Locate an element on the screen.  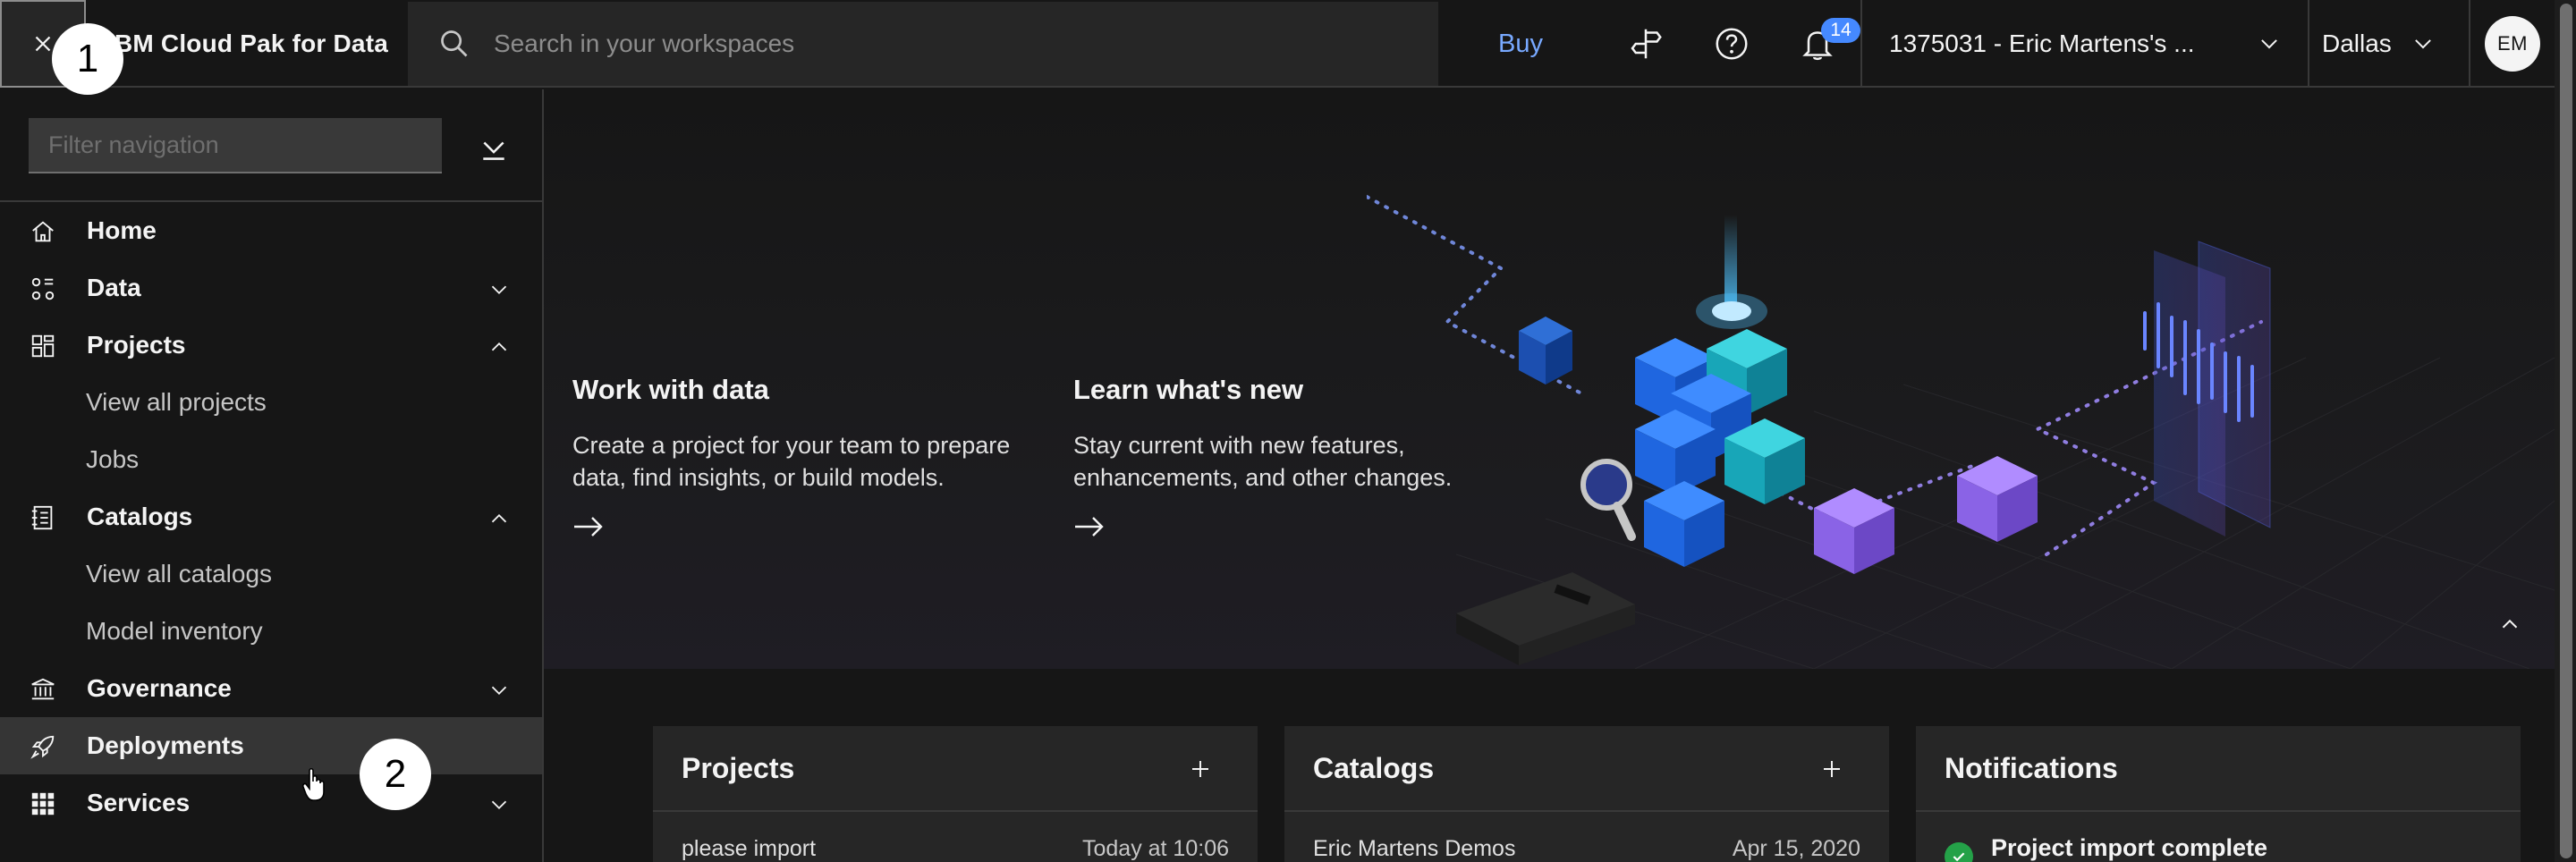
notification-text: Project import complete is located at coordinates (2129, 848).